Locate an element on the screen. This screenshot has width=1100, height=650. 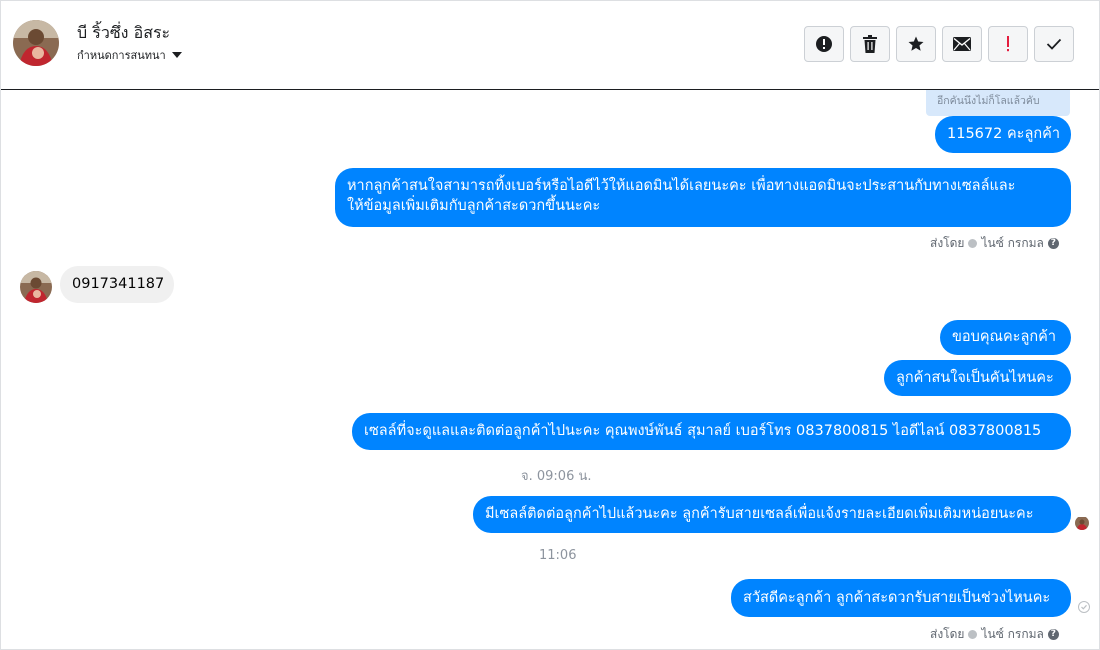
check-icon is located at coordinates (1054, 44).